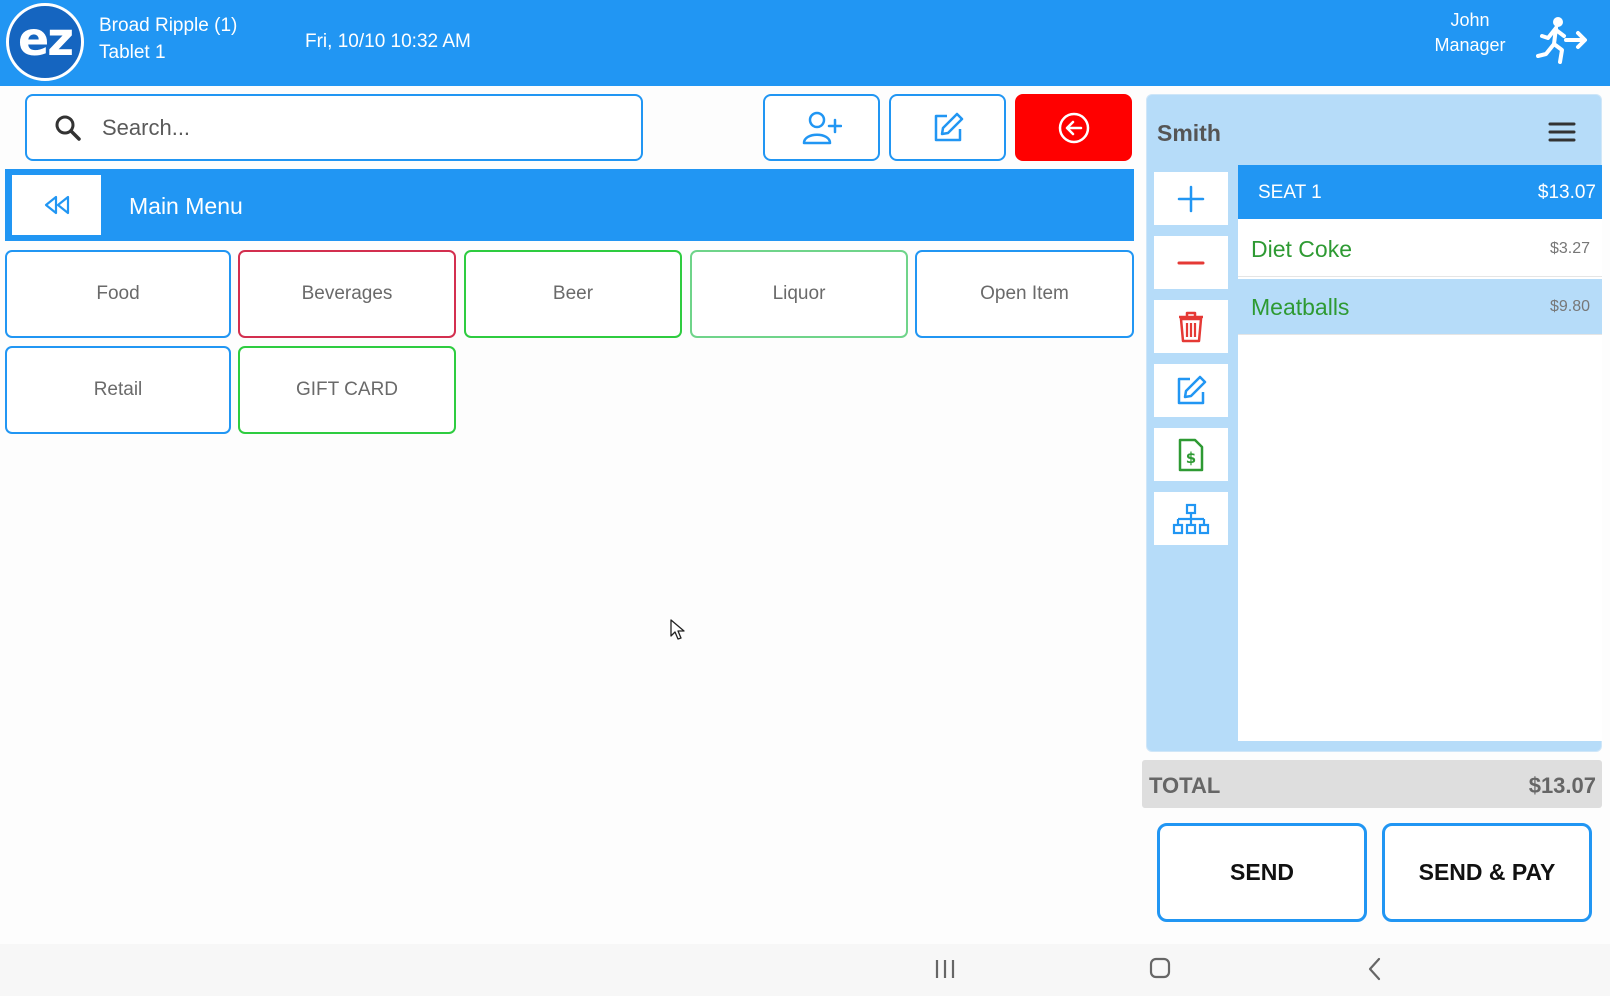 The image size is (1610, 996). I want to click on split-check-button, so click(1191, 518).